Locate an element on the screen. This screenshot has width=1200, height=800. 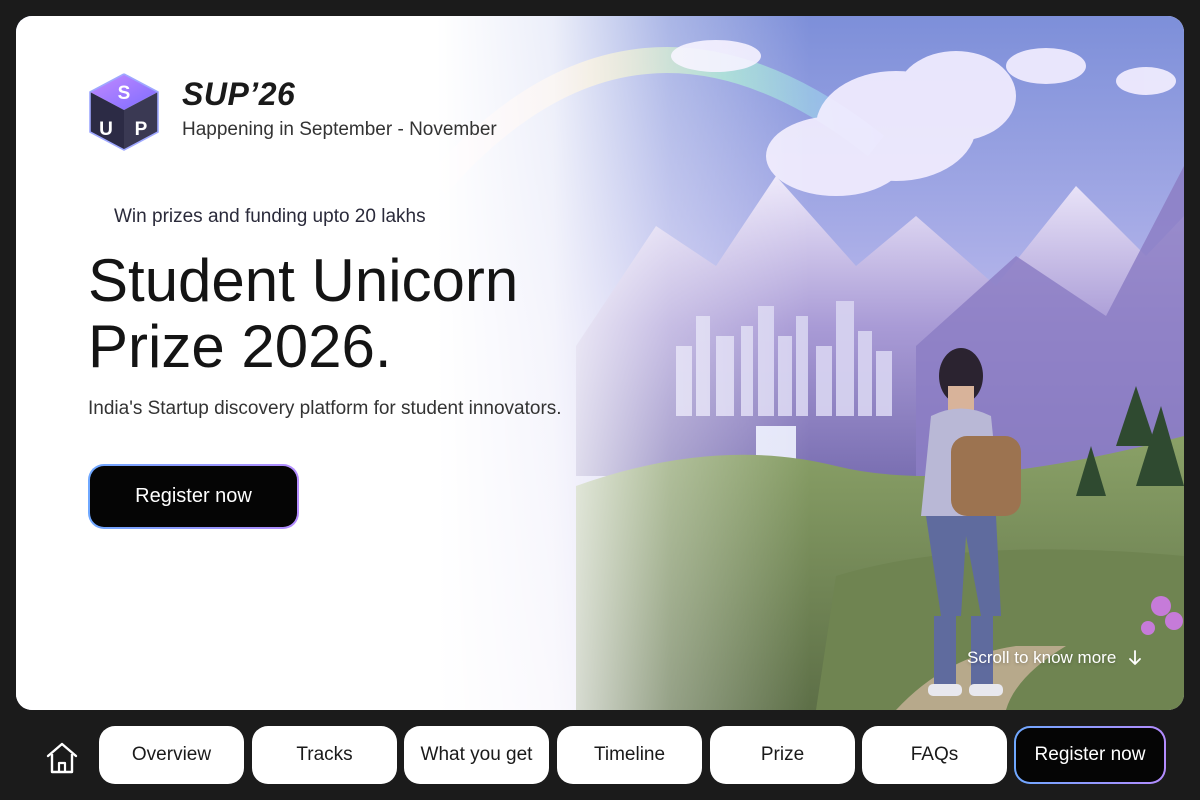
logo-letter-s: S is located at coordinates (124, 93).